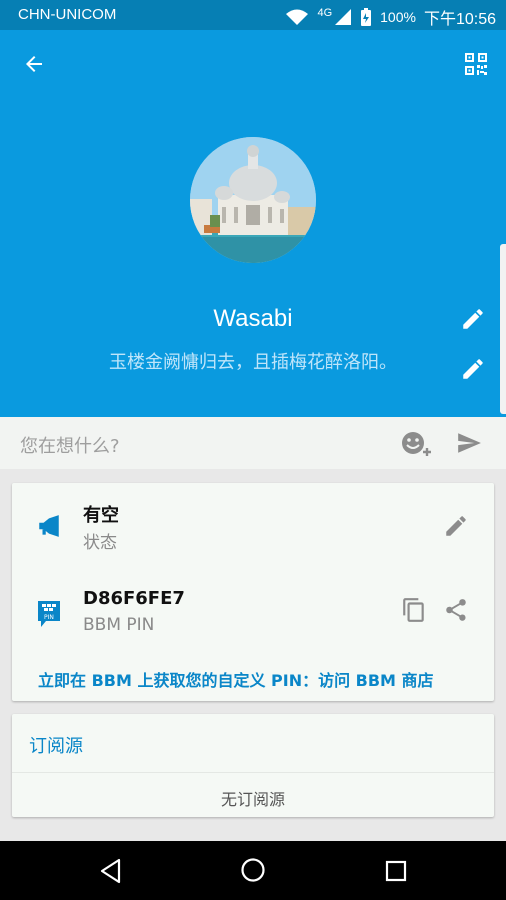 The height and width of the screenshot is (900, 506). Describe the element at coordinates (476, 64) in the screenshot. I see `qr-code-icon` at that location.